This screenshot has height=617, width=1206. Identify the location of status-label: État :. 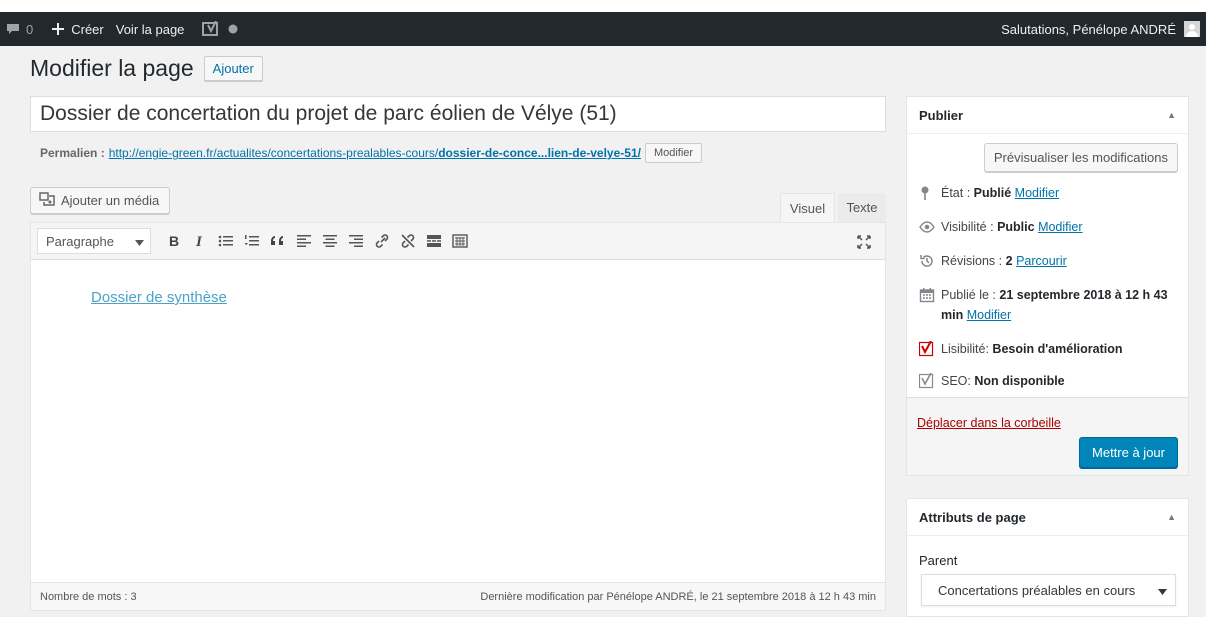
(956, 193).